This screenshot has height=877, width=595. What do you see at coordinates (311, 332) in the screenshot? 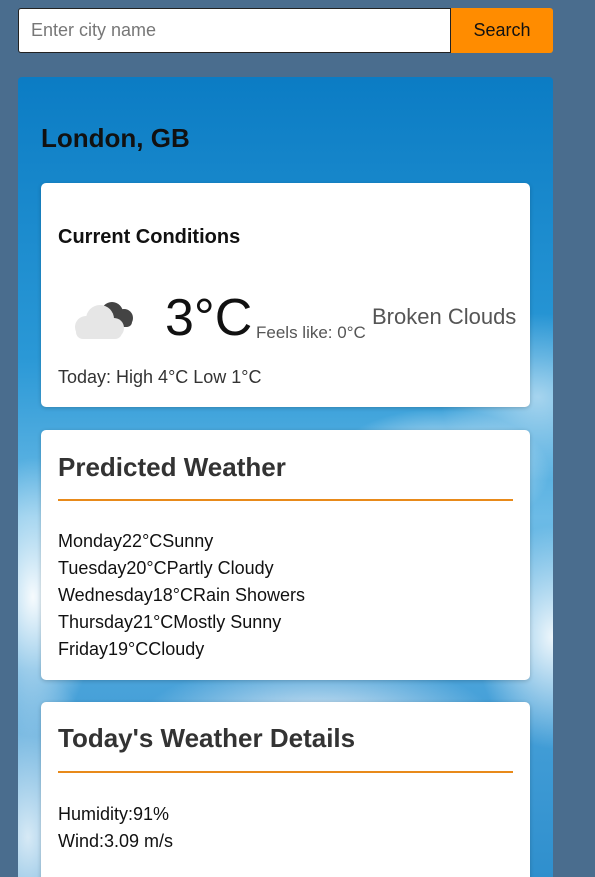
I see `feels-like-temperature: Feels like: 0°C` at bounding box center [311, 332].